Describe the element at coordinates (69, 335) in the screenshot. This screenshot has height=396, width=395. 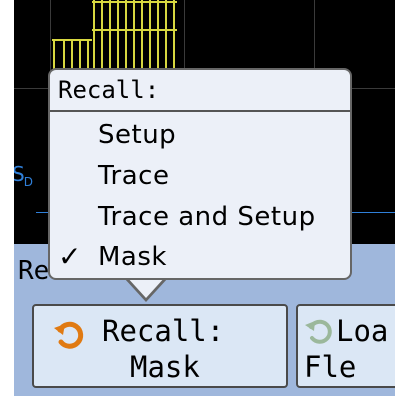
I see `recall-arrow-icon` at that location.